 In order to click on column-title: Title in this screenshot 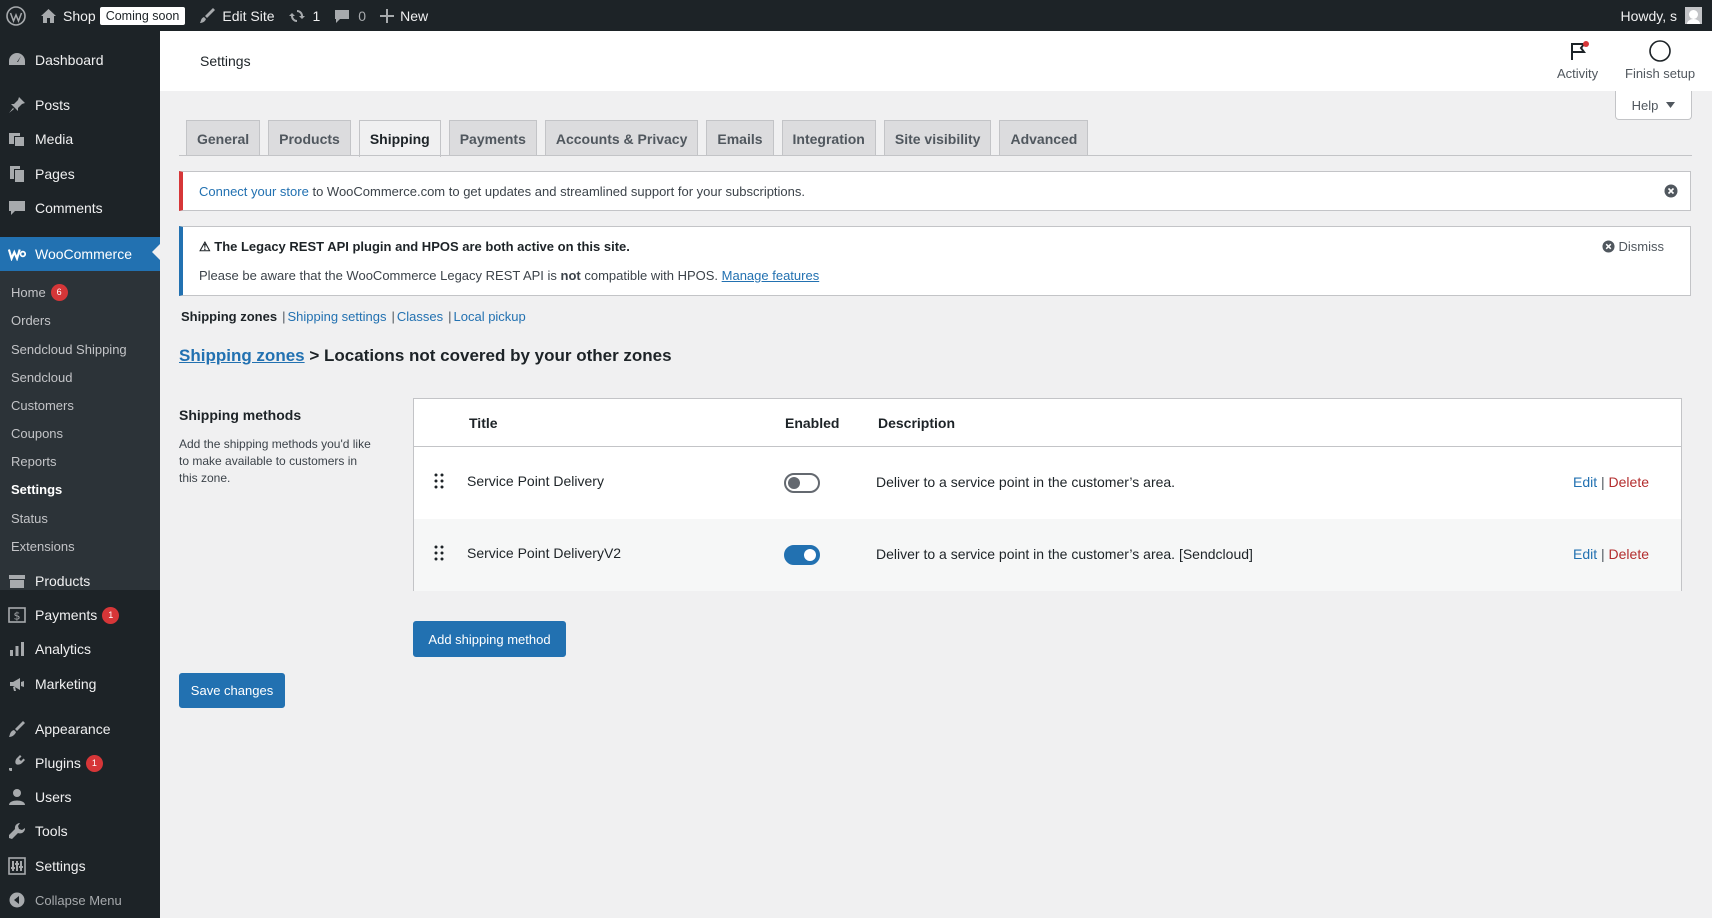, I will do `click(483, 423)`.